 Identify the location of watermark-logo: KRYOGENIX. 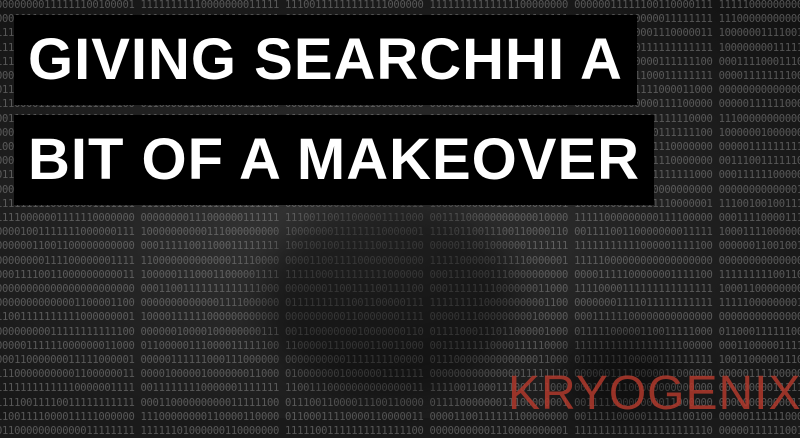
(654, 393).